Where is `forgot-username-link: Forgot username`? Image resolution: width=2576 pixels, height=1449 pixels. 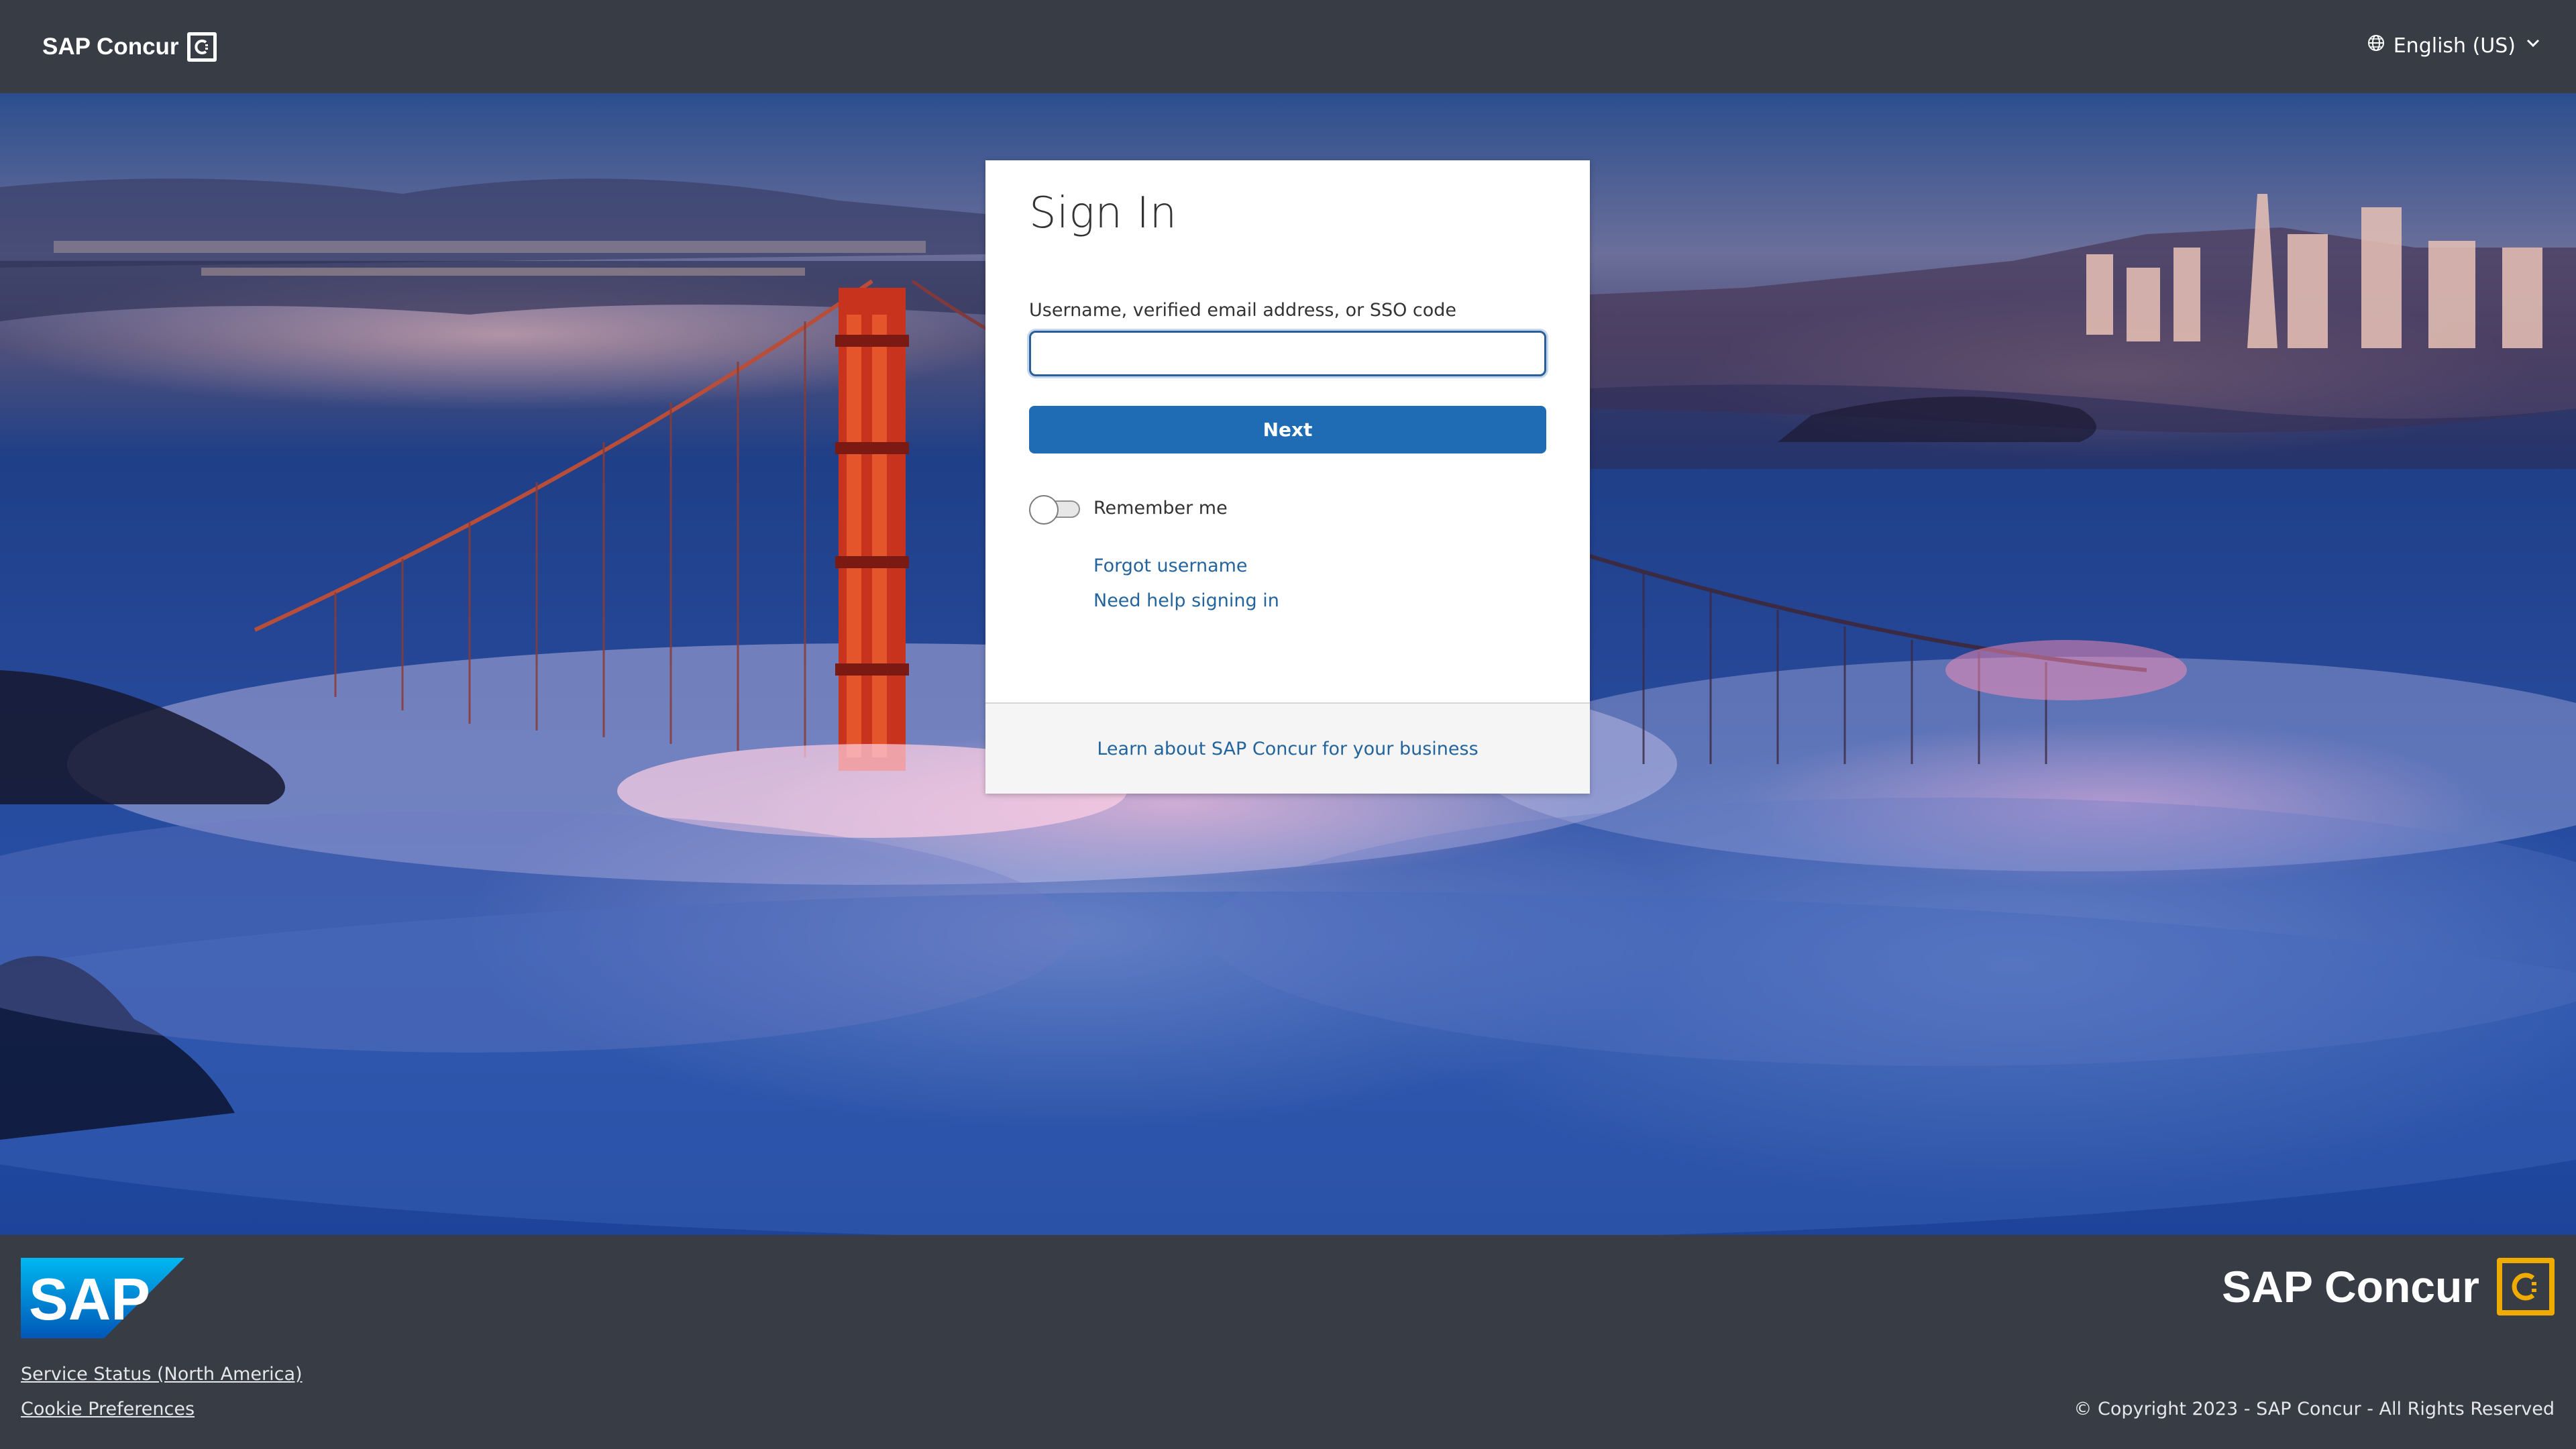
forgot-username-link: Forgot username is located at coordinates (1170, 565).